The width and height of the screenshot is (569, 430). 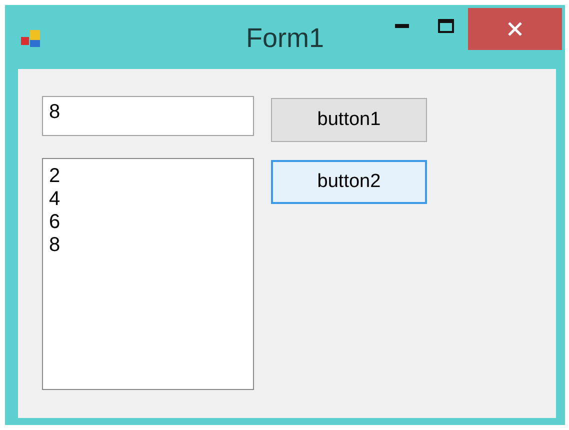 What do you see at coordinates (515, 29) in the screenshot?
I see `close-icon` at bounding box center [515, 29].